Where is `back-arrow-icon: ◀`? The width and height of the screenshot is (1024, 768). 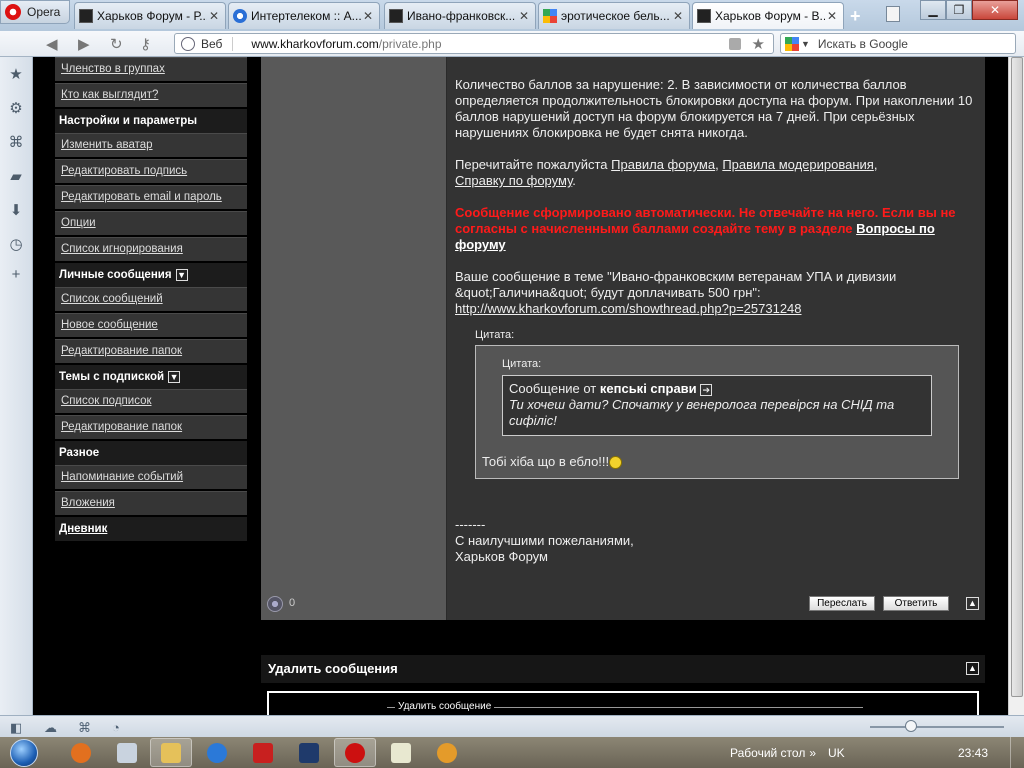 back-arrow-icon: ◀ is located at coordinates (52, 44).